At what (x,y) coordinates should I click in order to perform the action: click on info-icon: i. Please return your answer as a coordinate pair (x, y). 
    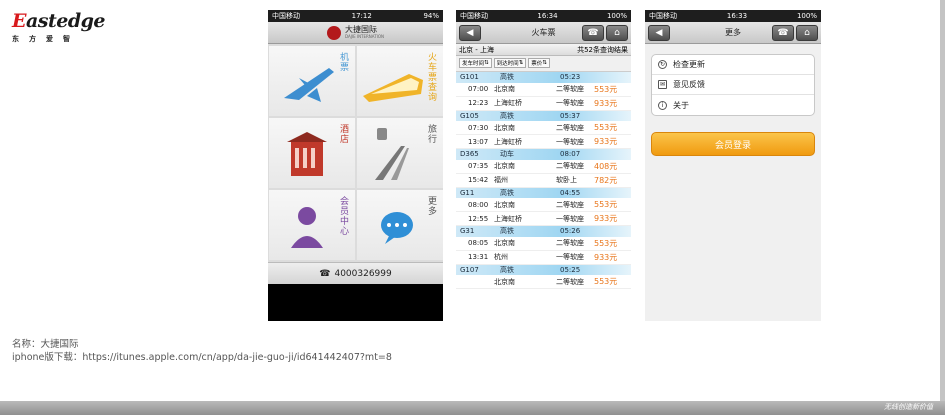
    Looking at the image, I should click on (662, 105).